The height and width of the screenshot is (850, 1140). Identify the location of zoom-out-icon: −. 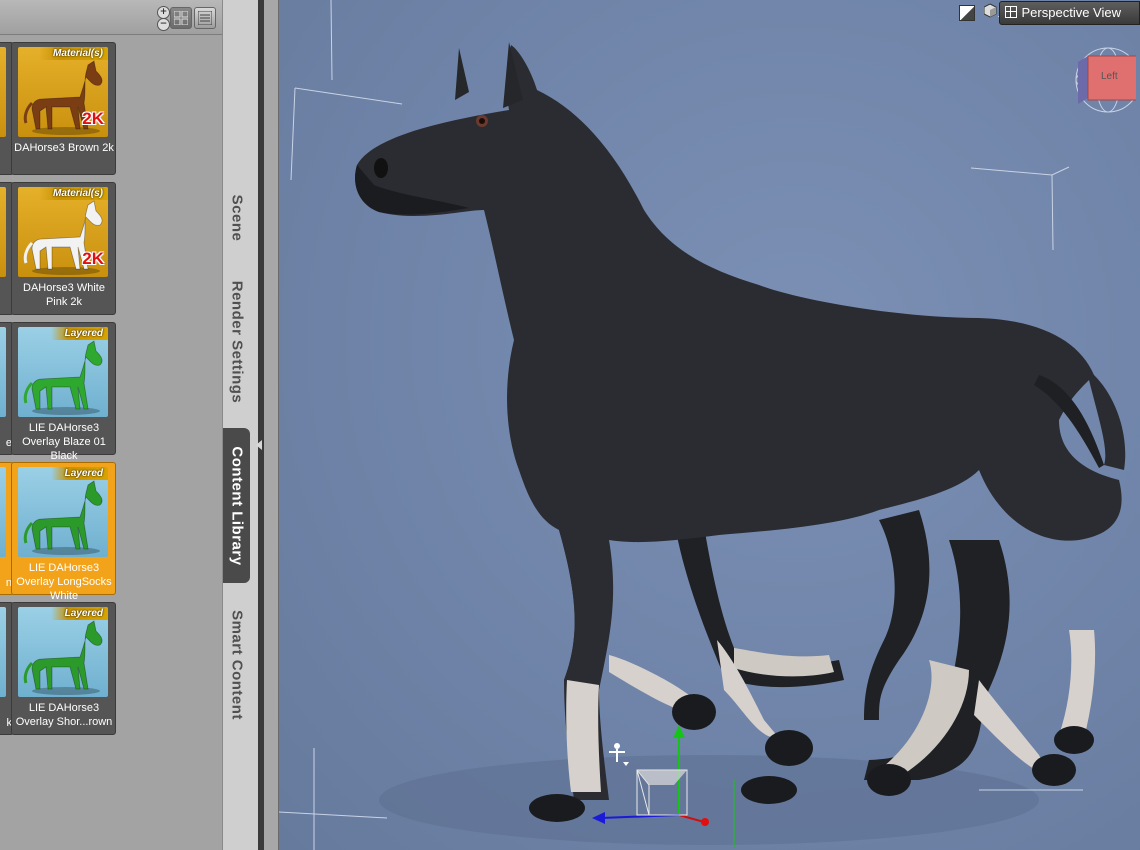
(163, 24).